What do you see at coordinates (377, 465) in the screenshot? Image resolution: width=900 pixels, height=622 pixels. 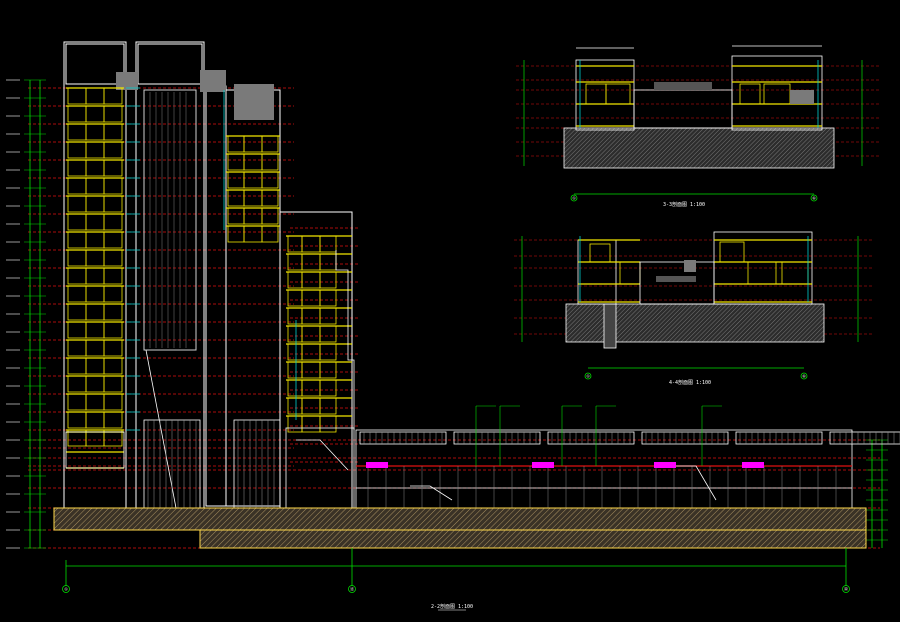 I see `retail-tag` at bounding box center [377, 465].